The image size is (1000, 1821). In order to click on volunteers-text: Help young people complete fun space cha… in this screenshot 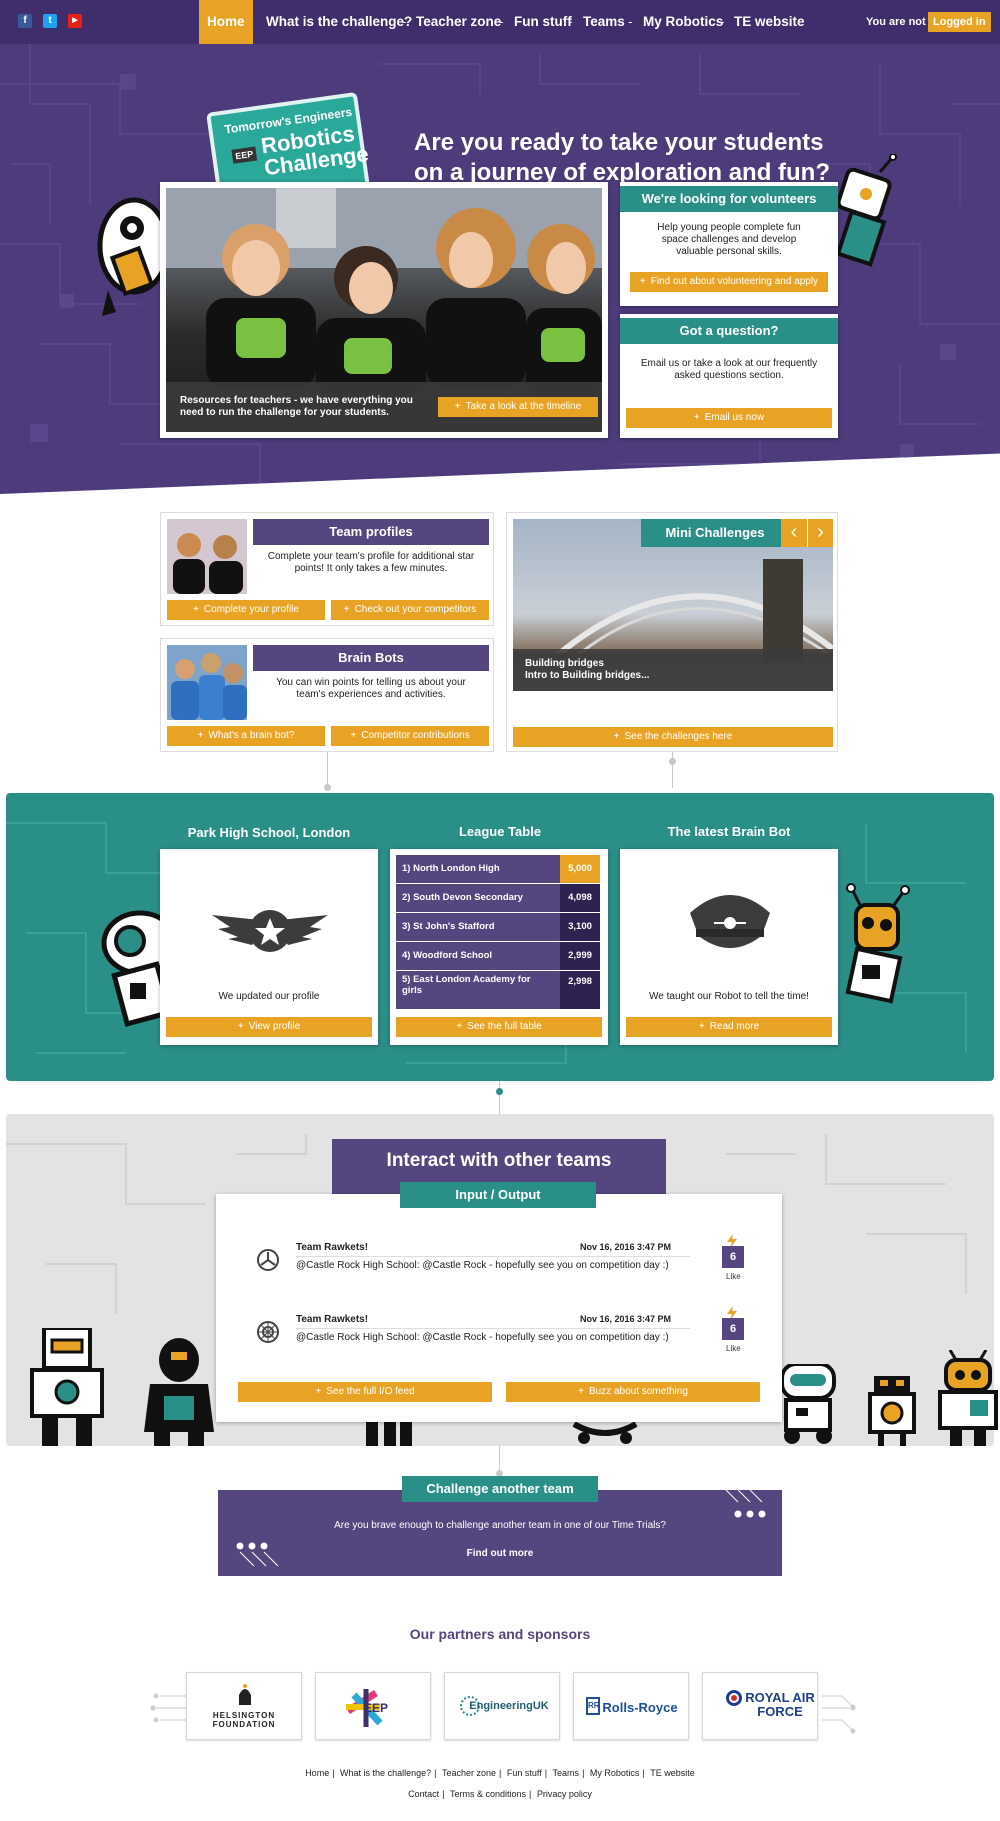, I will do `click(729, 239)`.